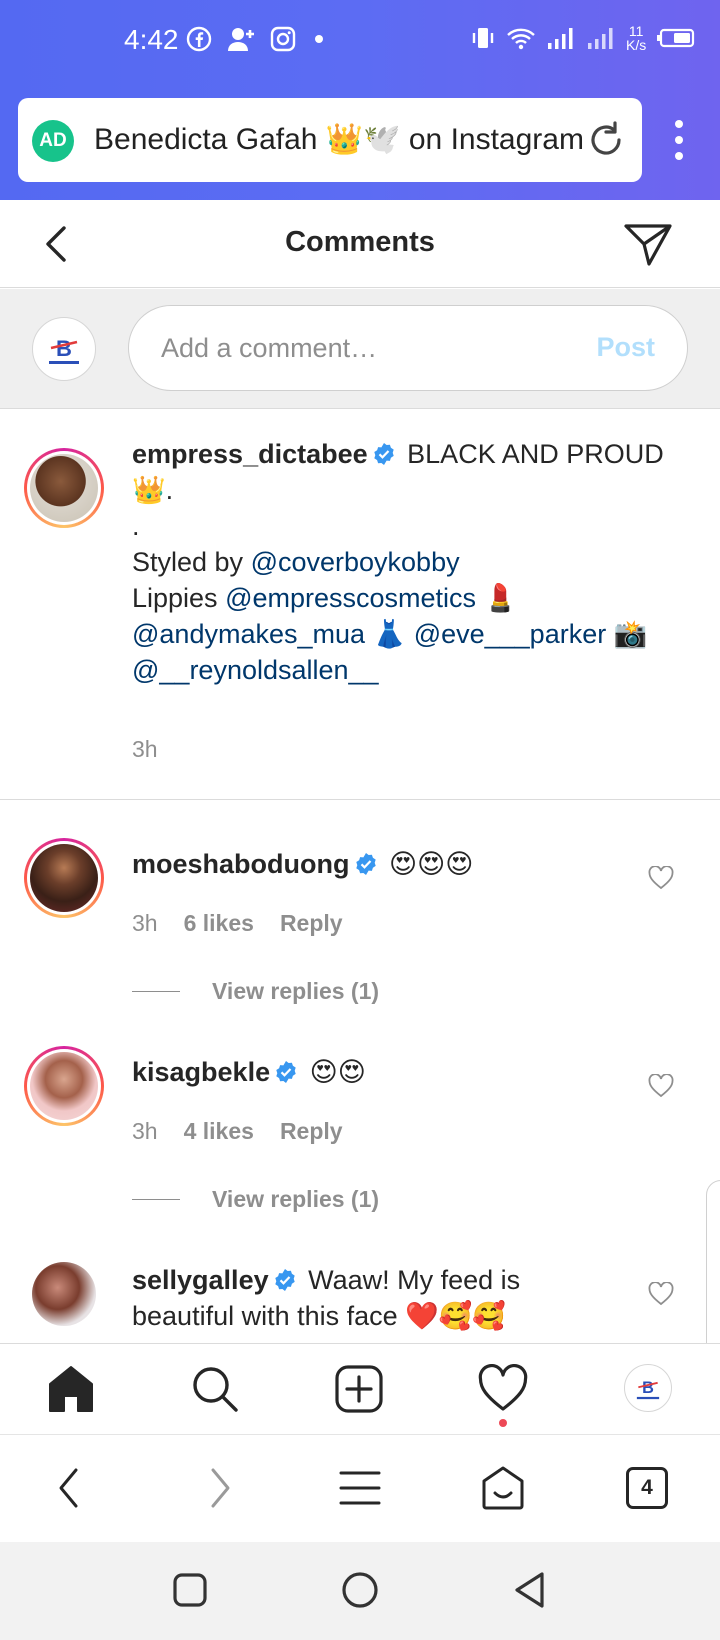 The height and width of the screenshot is (1640, 720). Describe the element at coordinates (319, 39) in the screenshot. I see `dot-icon` at that location.